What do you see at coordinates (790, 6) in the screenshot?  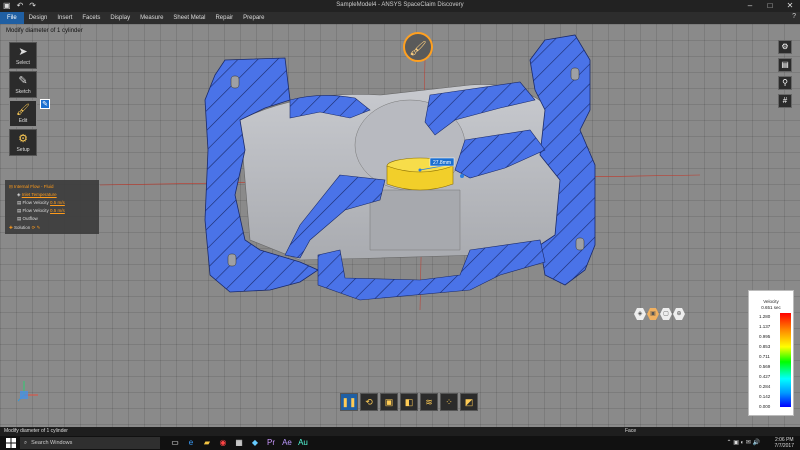 I see `close-button: ✕` at bounding box center [790, 6].